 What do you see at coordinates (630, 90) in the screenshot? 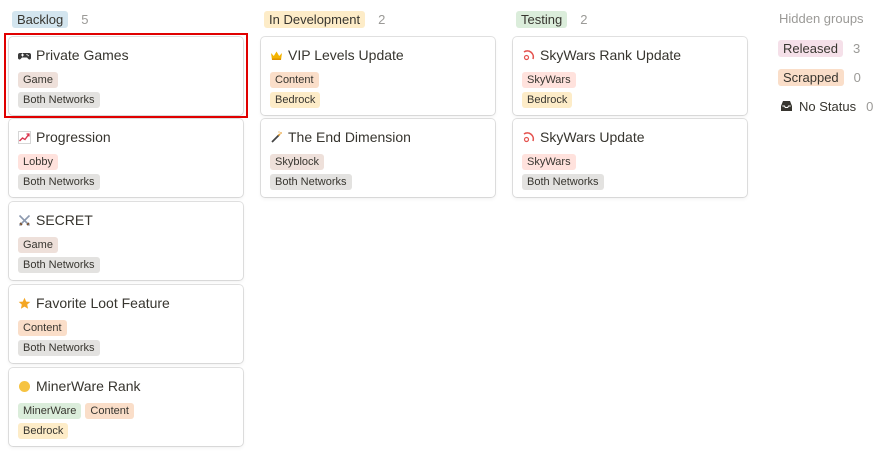
I see `card-tags: SkyWars Bedrock` at bounding box center [630, 90].